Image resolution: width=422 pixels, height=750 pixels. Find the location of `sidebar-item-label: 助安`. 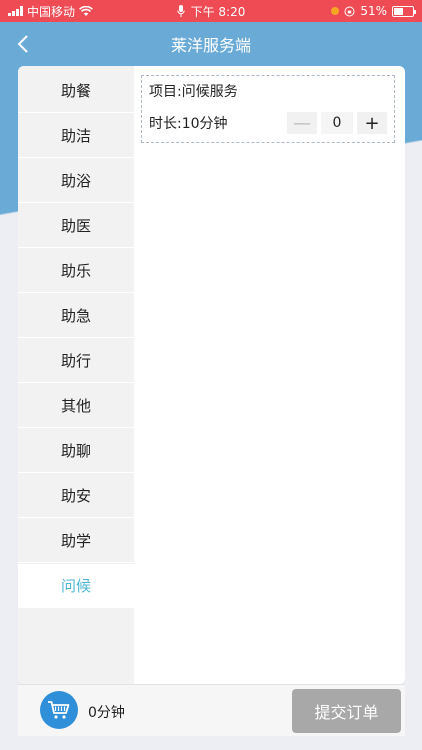

sidebar-item-label: 助安 is located at coordinates (75, 496).